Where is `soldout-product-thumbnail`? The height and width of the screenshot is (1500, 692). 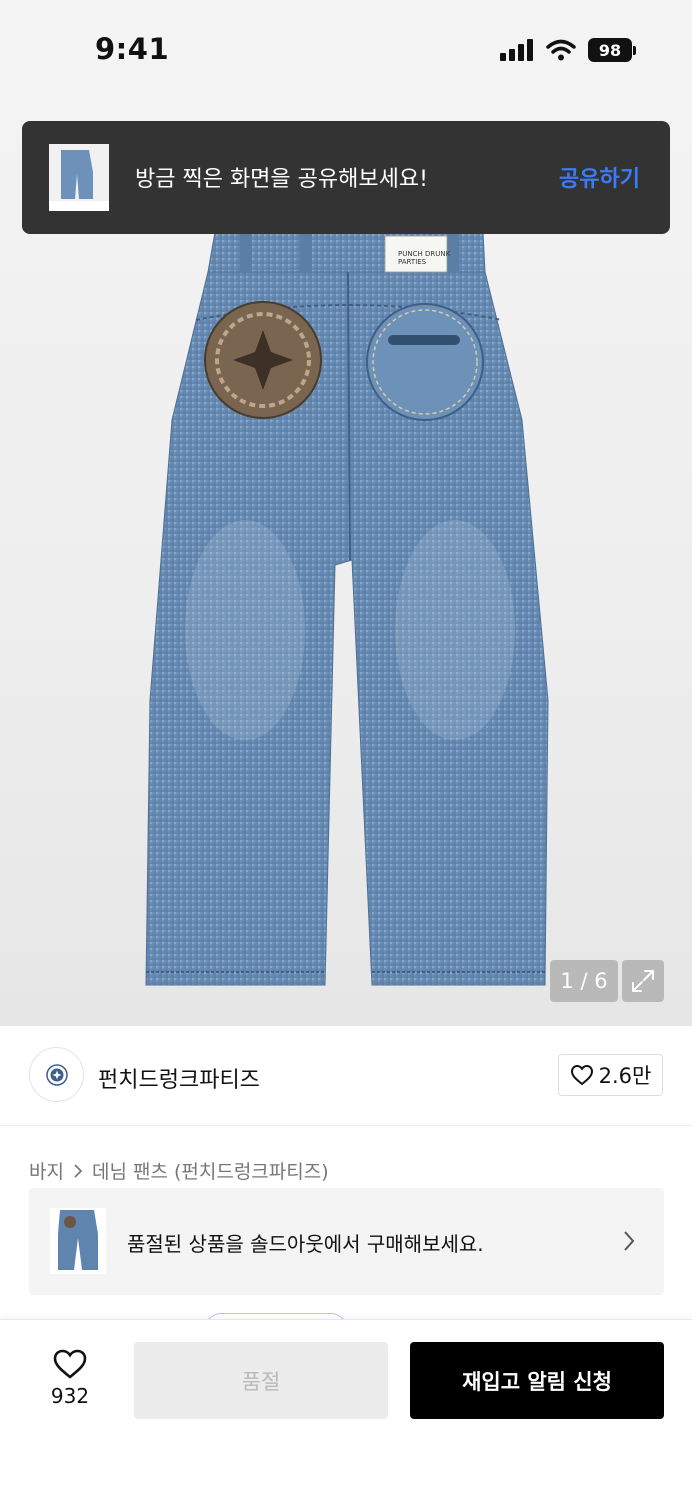
soldout-product-thumbnail is located at coordinates (78, 1241).